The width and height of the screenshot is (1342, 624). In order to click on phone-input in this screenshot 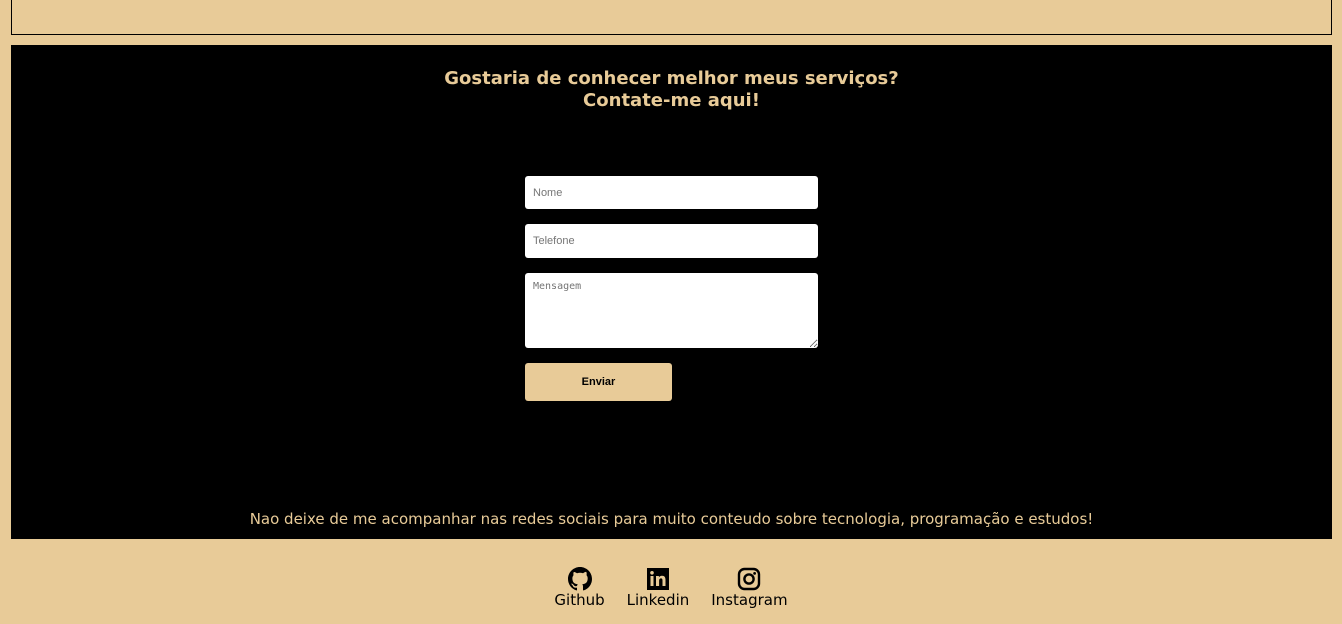, I will do `click(671, 241)`.